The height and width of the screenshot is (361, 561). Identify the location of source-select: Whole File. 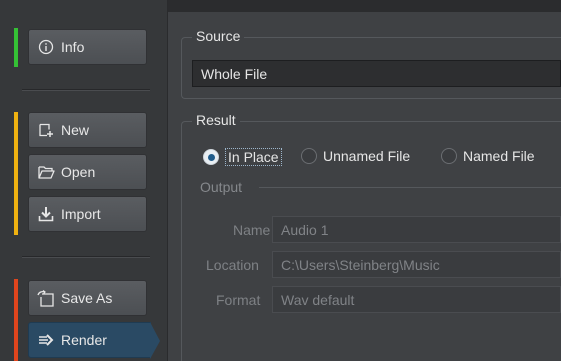
(376, 73).